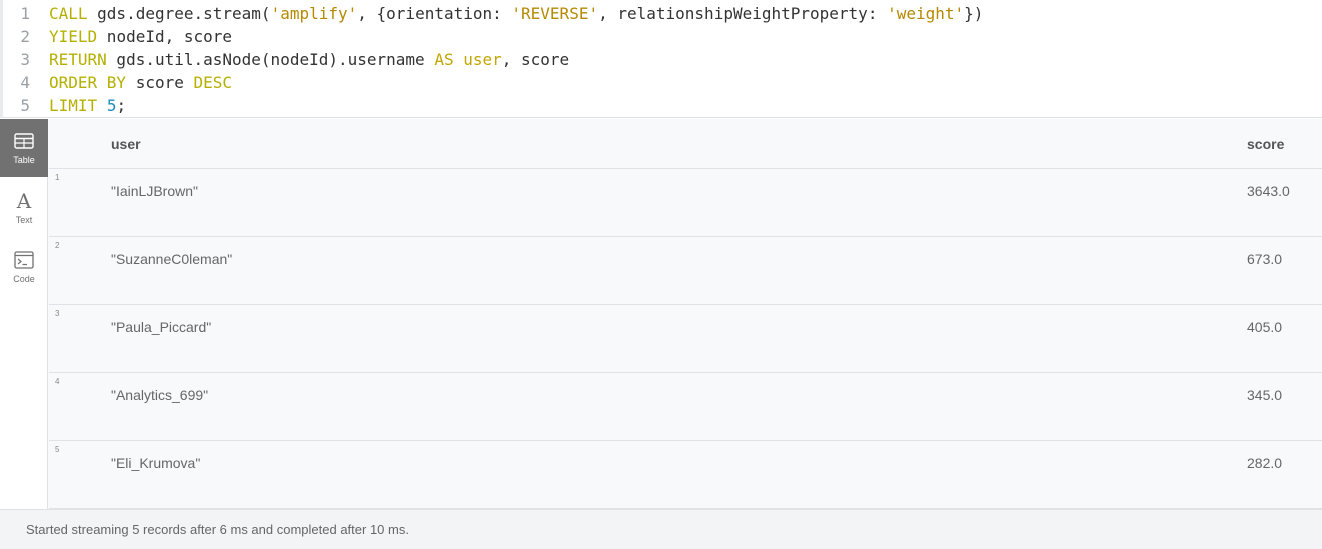  I want to click on code-text: LIMIT 5;, so click(87, 105).